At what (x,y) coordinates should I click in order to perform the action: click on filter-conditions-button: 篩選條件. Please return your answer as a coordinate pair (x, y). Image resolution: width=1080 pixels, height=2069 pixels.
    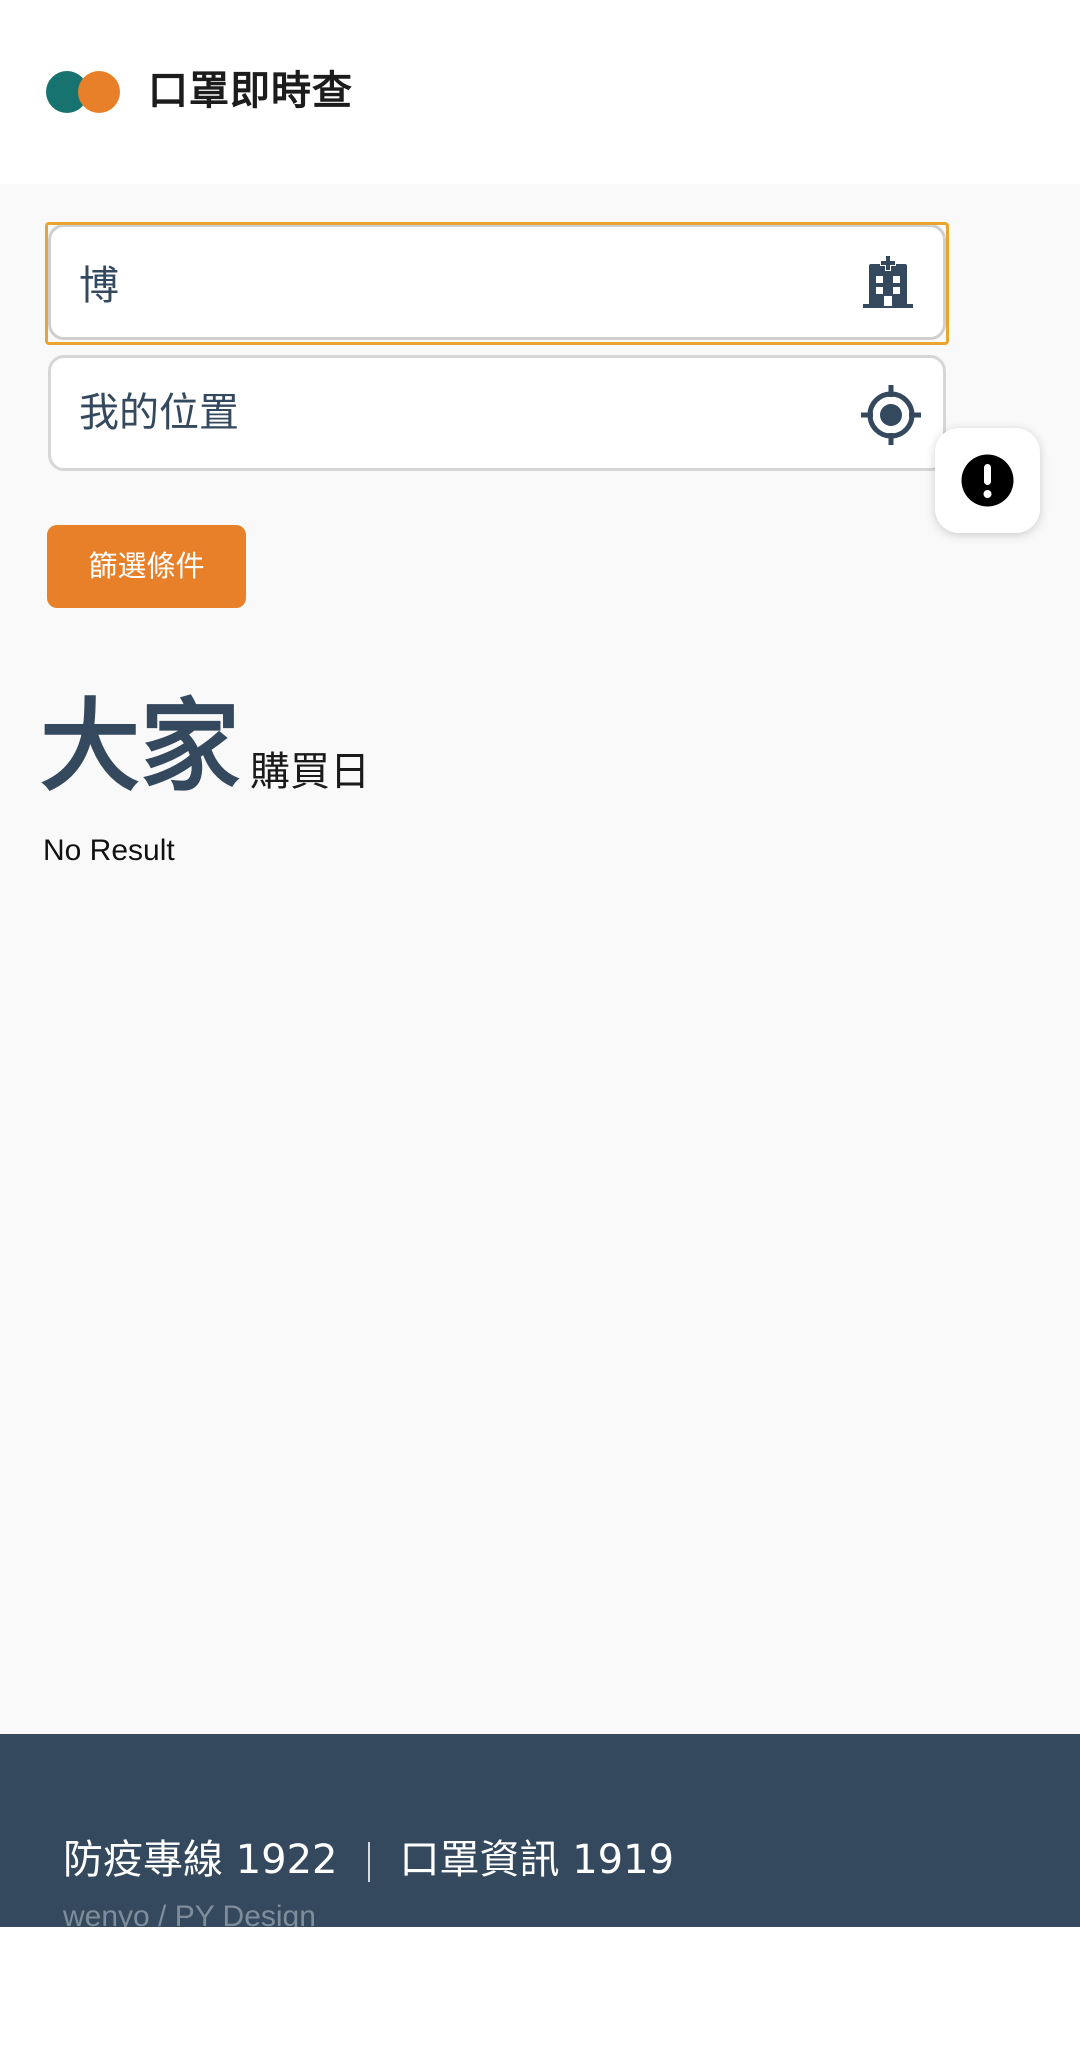
    Looking at the image, I should click on (146, 566).